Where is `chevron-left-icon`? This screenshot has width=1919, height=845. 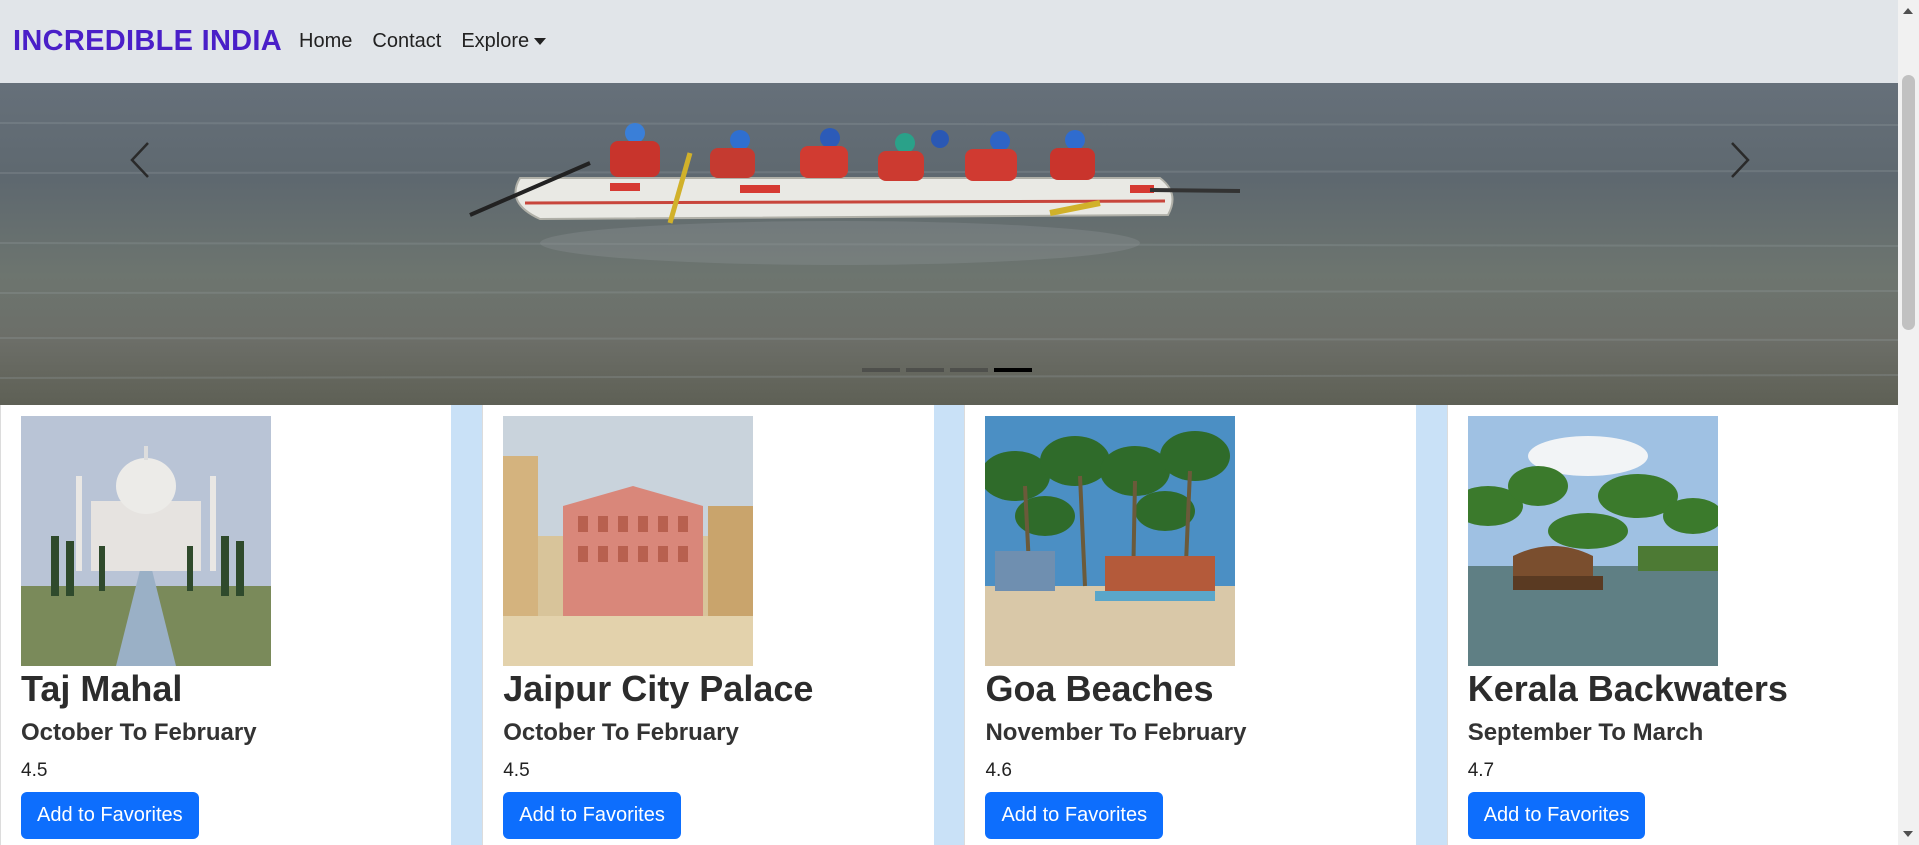
chevron-left-icon is located at coordinates (139, 160).